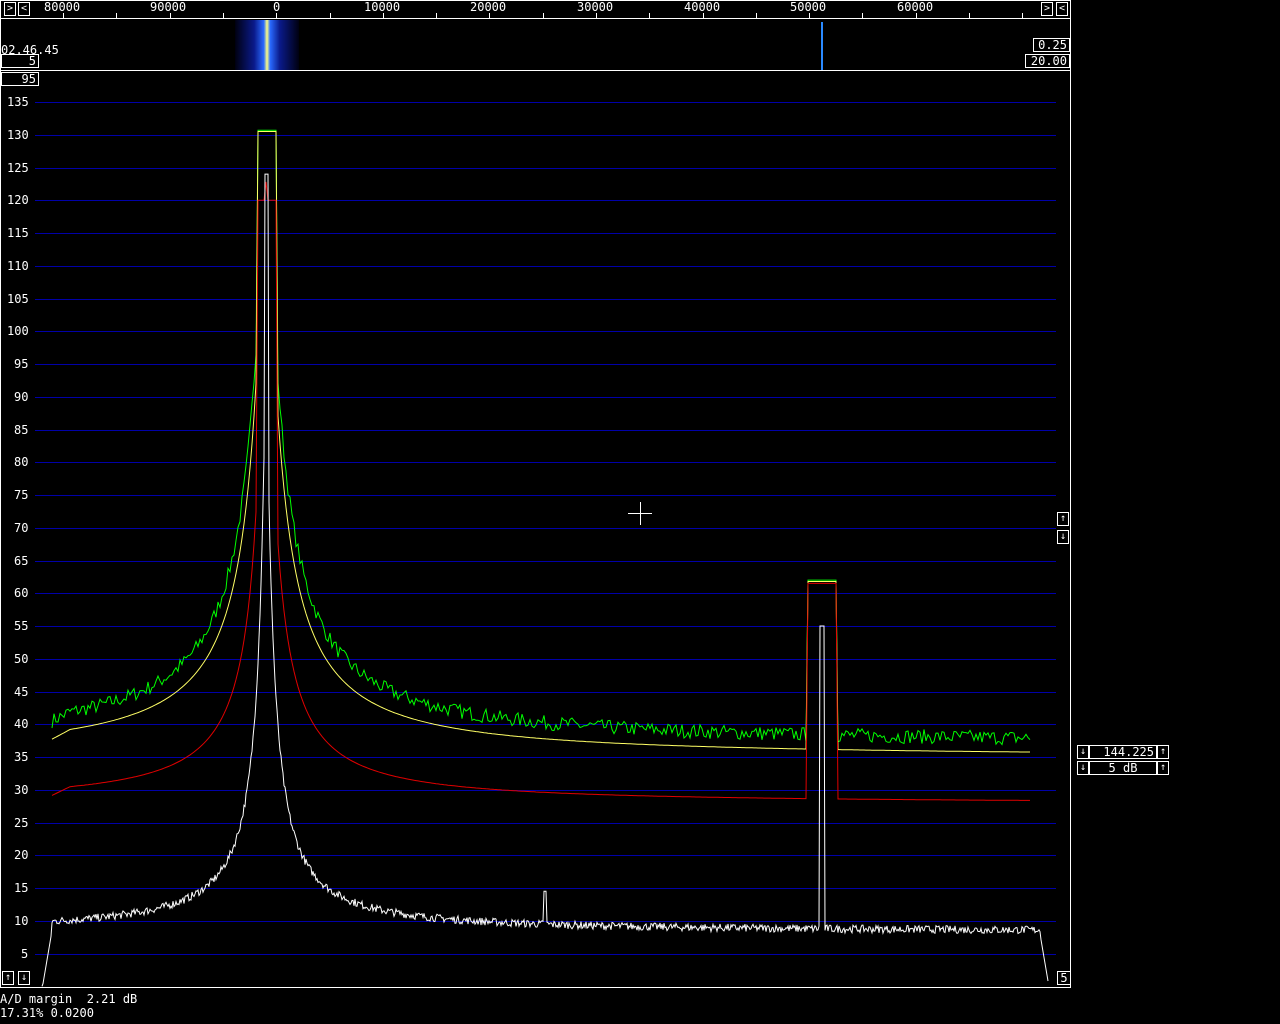 Image resolution: width=1280 pixels, height=1024 pixels. I want to click on side-db-value: 5 dB, so click(1123, 768).